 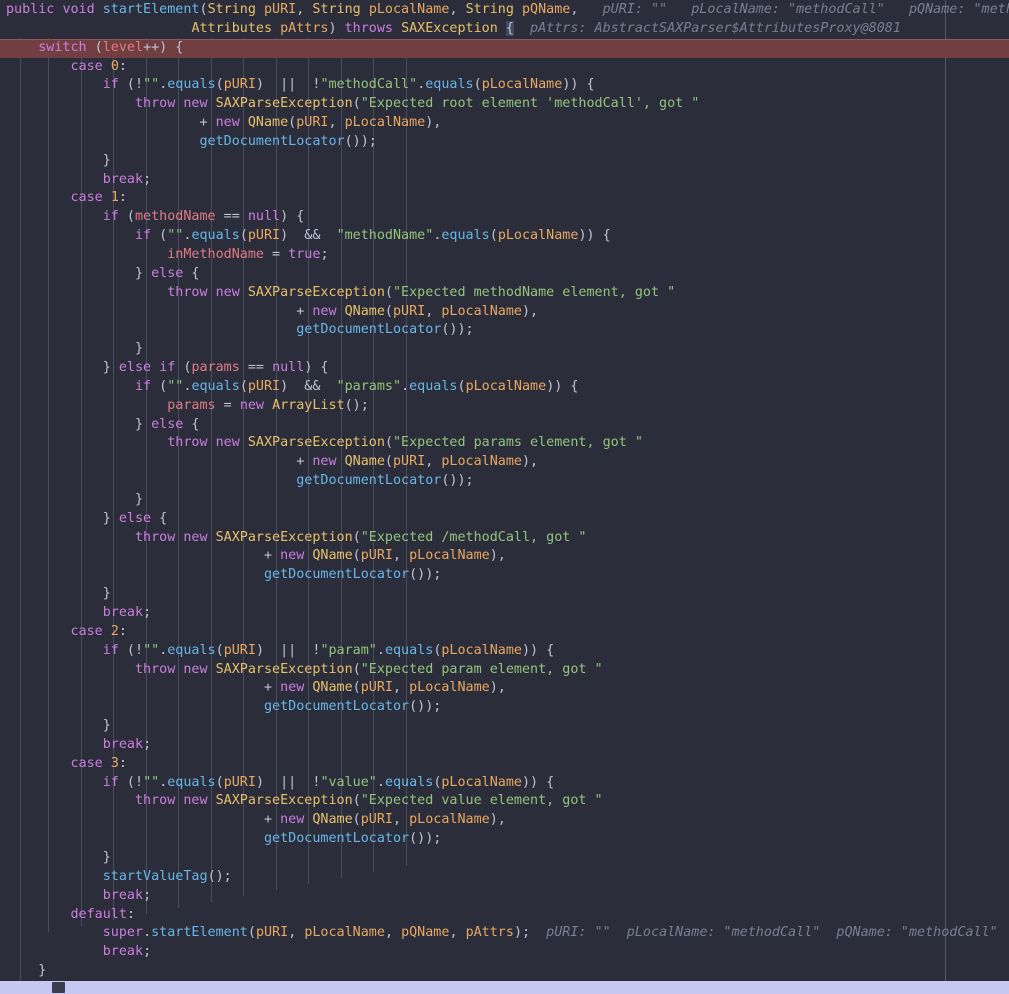 What do you see at coordinates (504, 764) in the screenshot?
I see `line-case-3: case 3:` at bounding box center [504, 764].